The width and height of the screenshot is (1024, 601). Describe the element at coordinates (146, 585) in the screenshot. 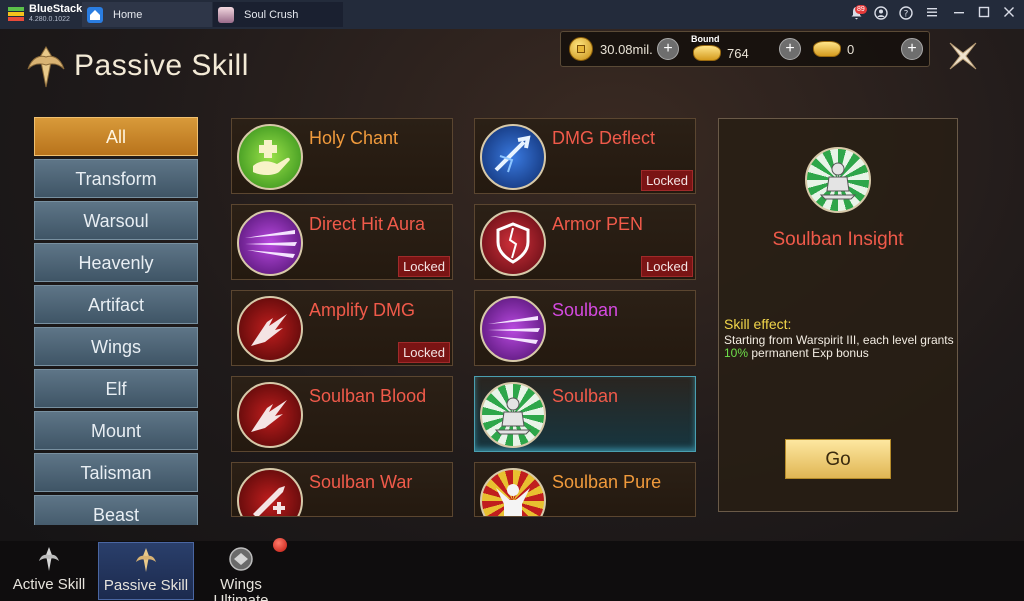

I see `tab-label: Passive Skill` at that location.